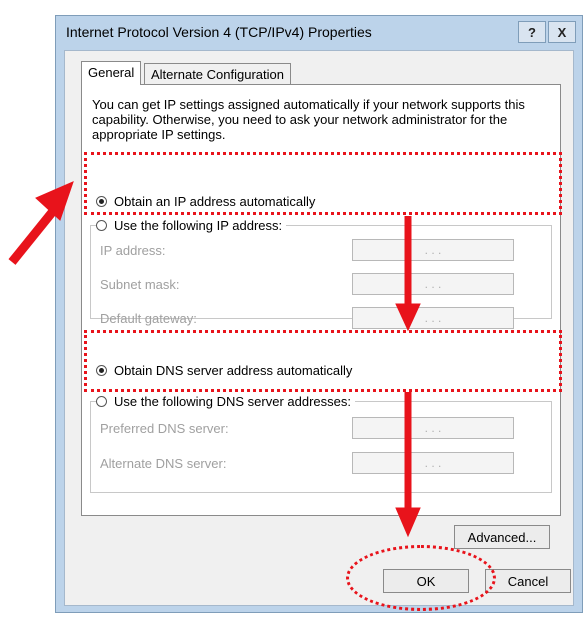 This screenshot has height=618, width=585. What do you see at coordinates (111, 73) in the screenshot?
I see `tab-general: General` at bounding box center [111, 73].